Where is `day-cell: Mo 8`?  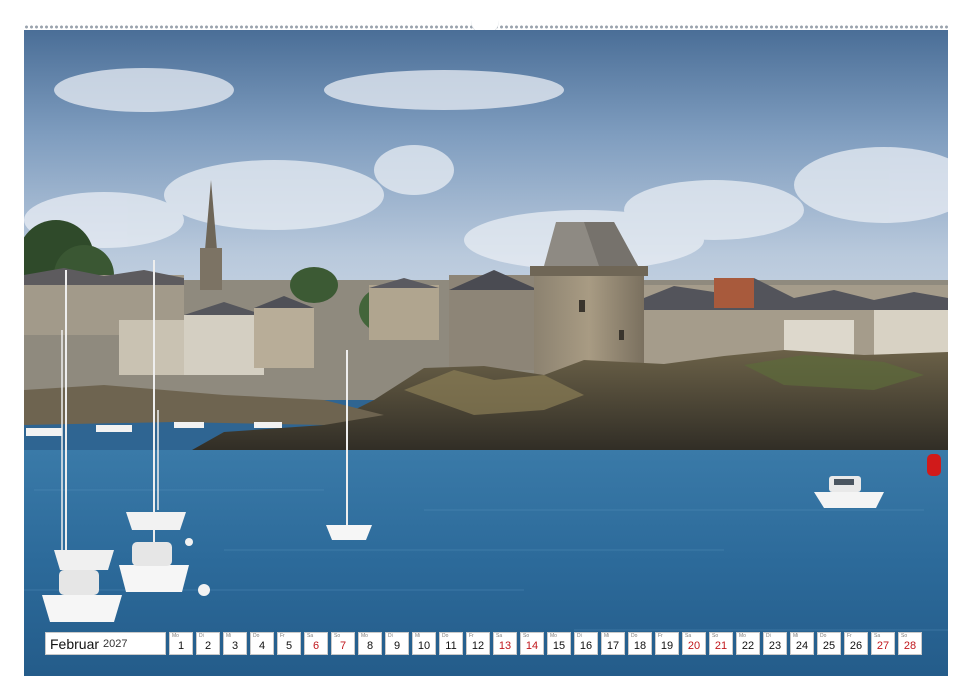 day-cell: Mo 8 is located at coordinates (370, 643).